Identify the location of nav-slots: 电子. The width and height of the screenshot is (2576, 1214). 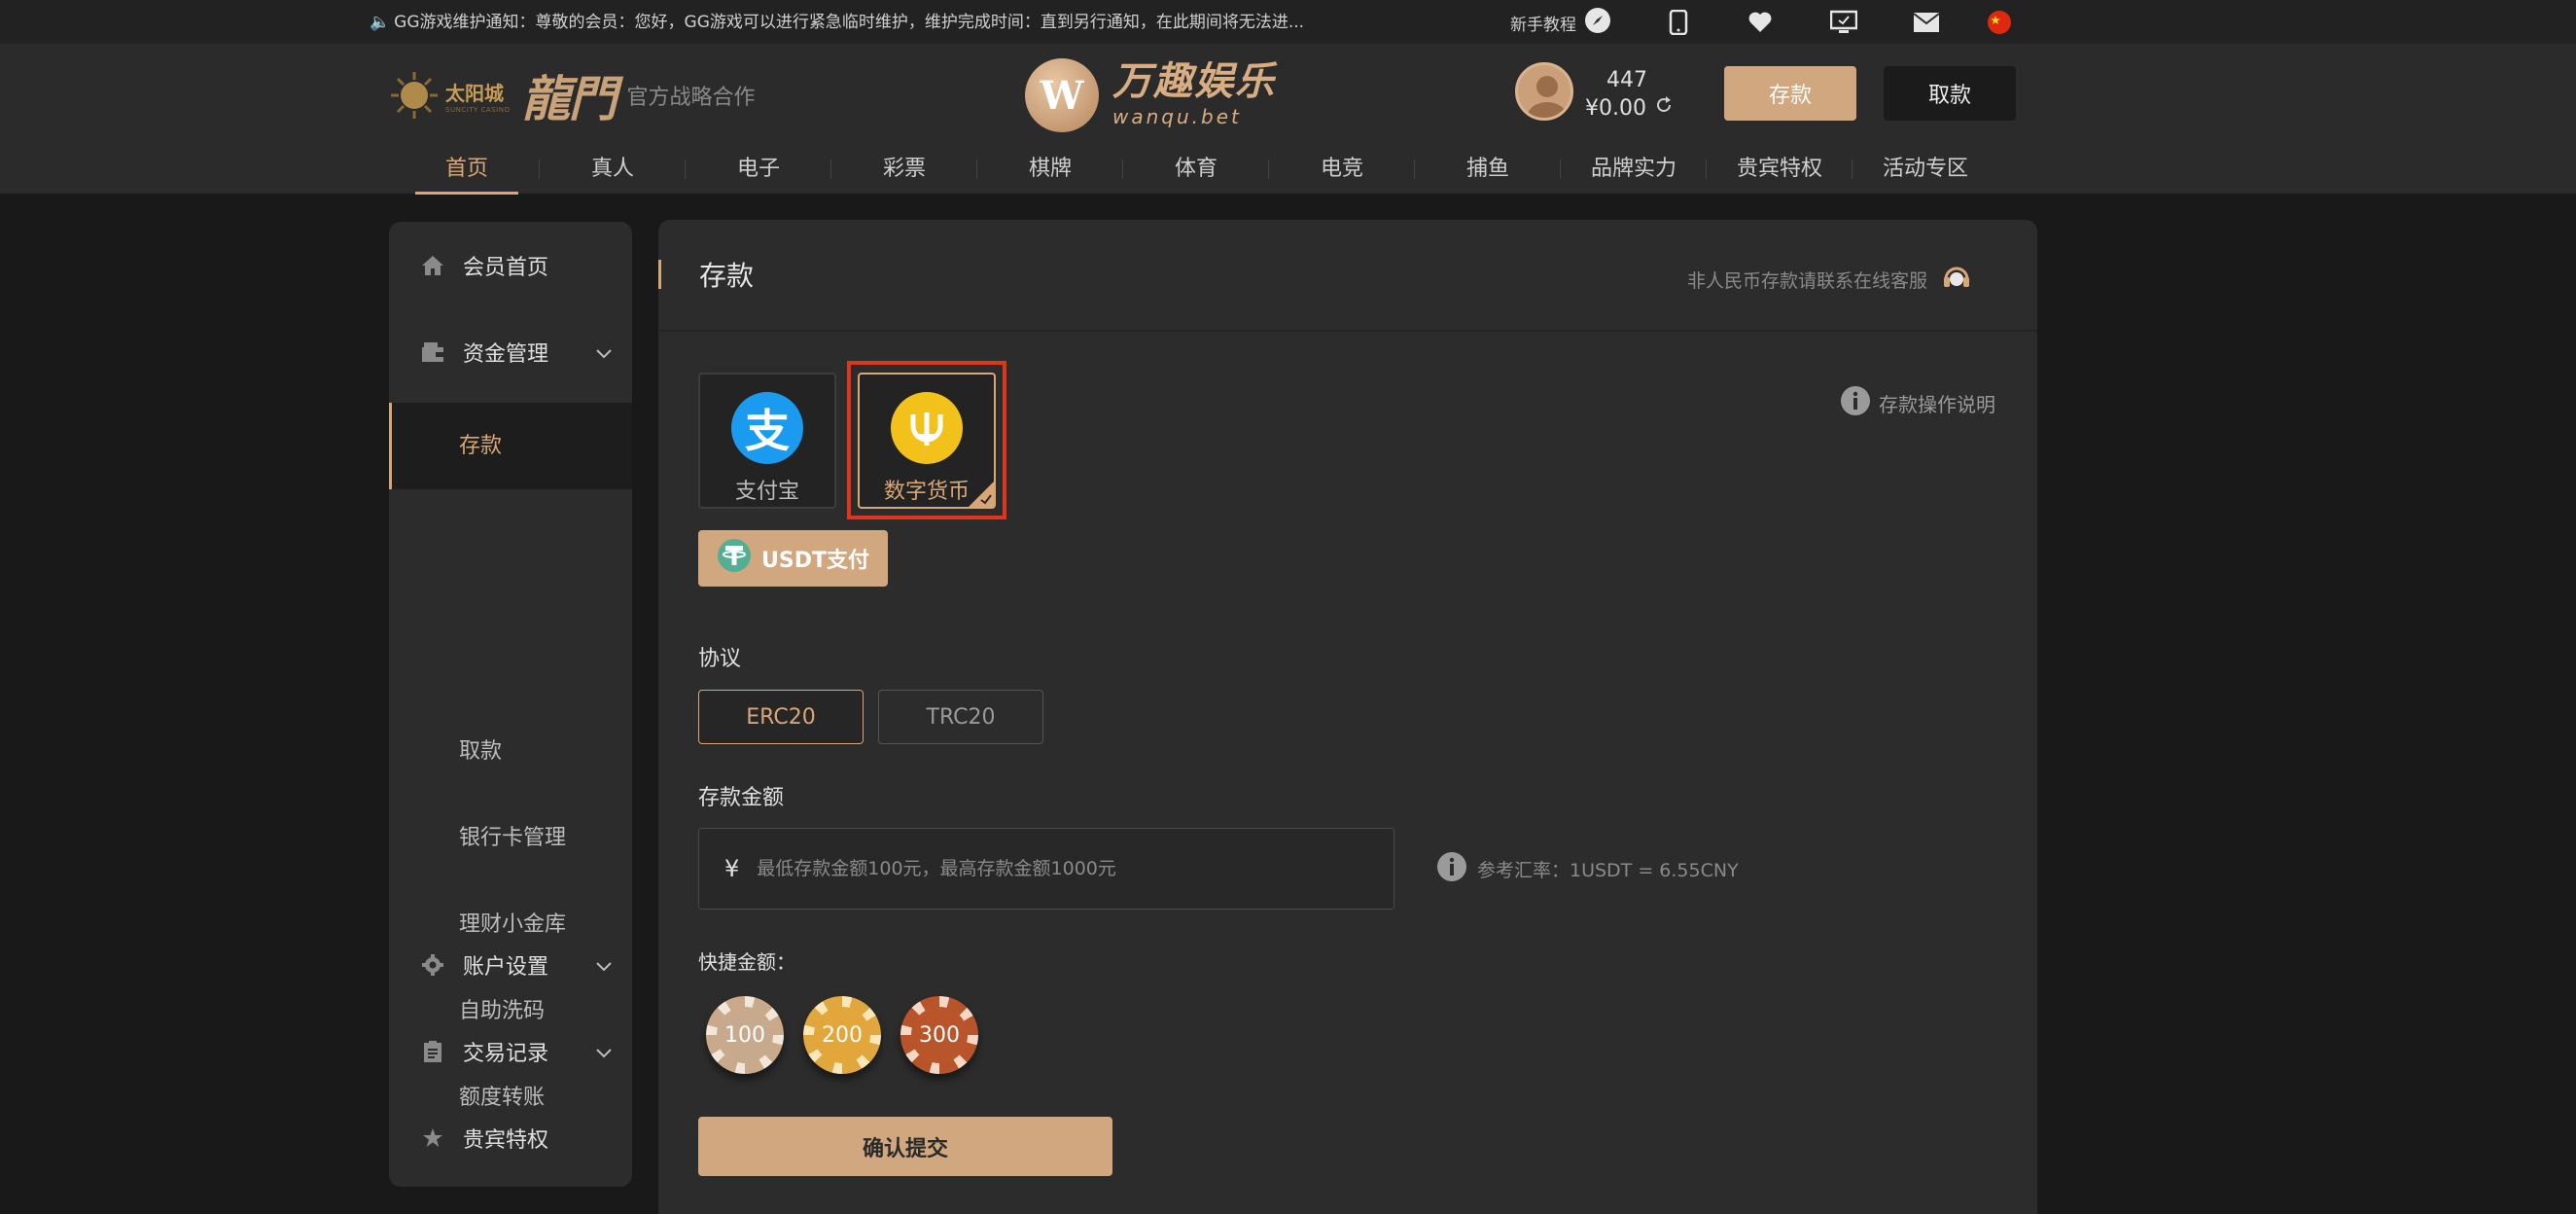
(758, 169).